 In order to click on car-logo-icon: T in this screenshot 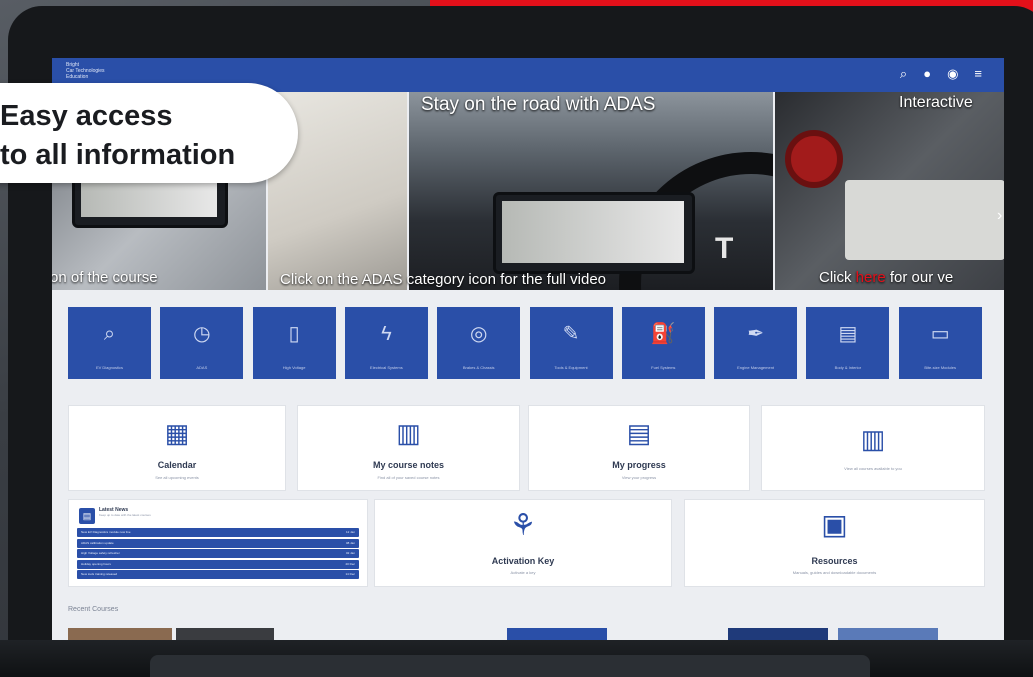, I will do `click(724, 248)`.